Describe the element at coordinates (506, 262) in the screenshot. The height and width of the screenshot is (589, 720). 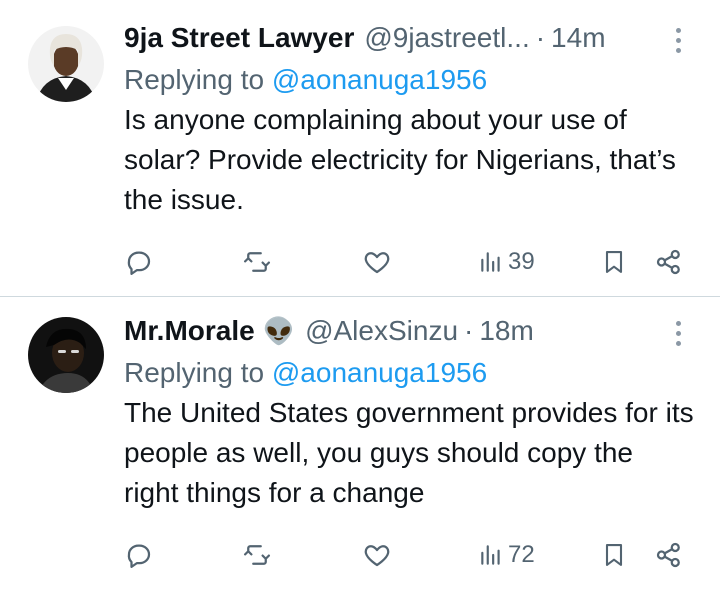
I see `views-button: 39` at that location.